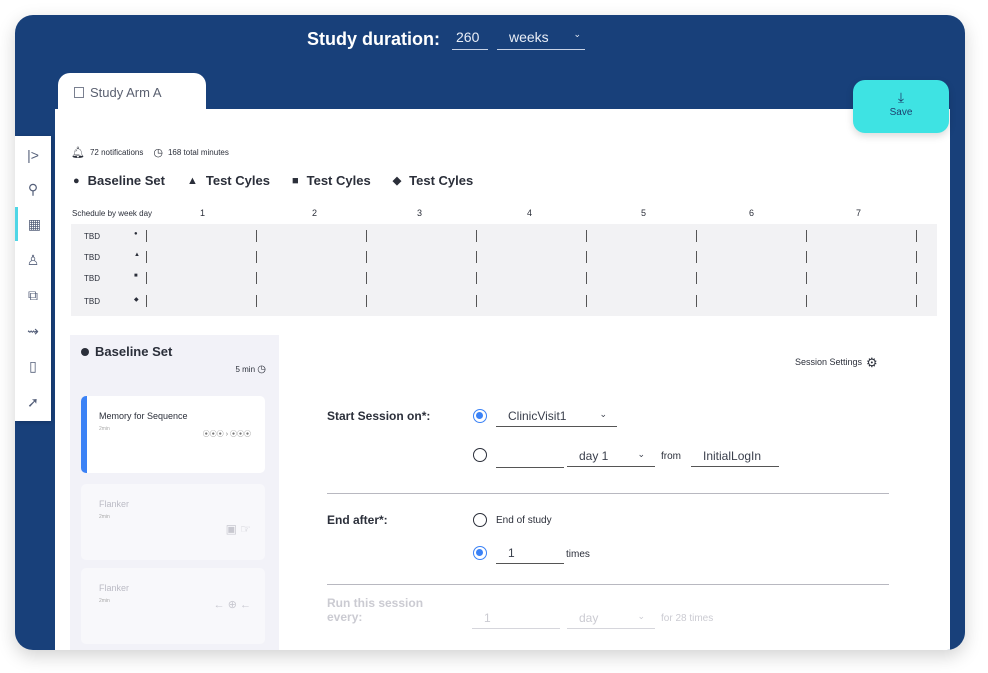 The image size is (988, 673). What do you see at coordinates (136, 300) in the screenshot?
I see `diamond-icon: ◆` at bounding box center [136, 300].